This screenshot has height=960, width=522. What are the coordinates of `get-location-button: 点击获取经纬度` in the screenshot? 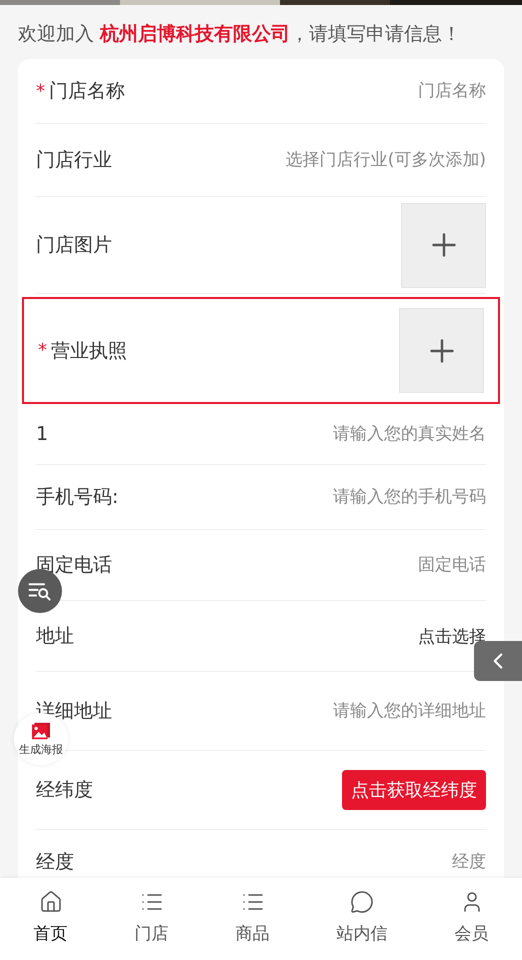 It's located at (414, 790).